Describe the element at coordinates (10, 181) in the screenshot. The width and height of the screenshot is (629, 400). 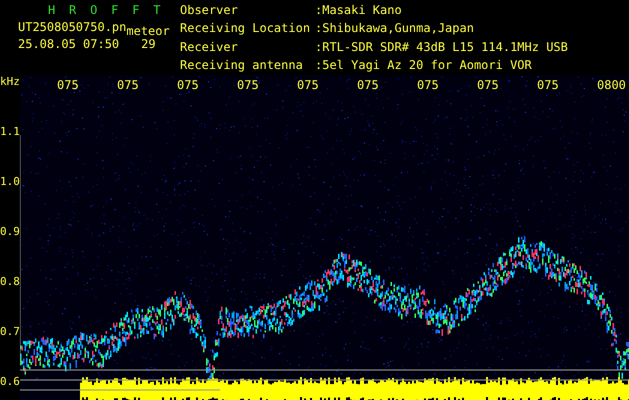
I see `y-axis-label: 1.0` at that location.